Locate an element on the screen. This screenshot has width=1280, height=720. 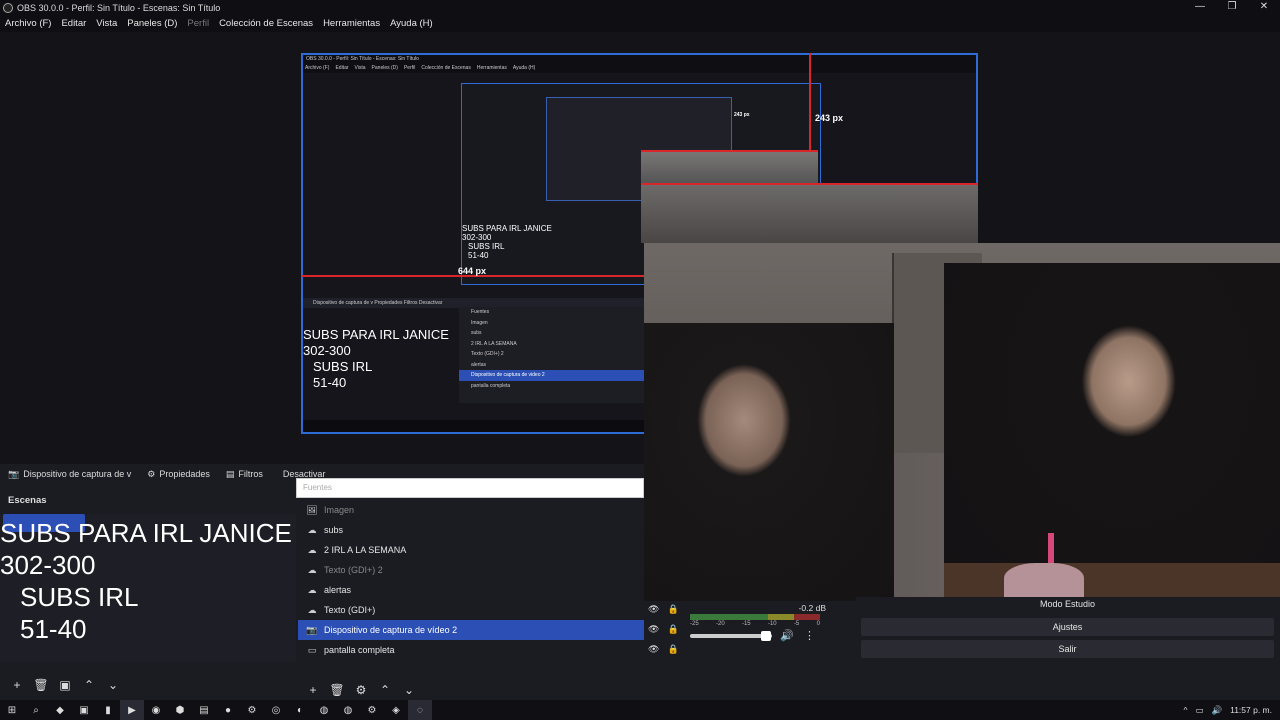
menu-archivo: Archivo (F) is located at coordinates (28, 23).